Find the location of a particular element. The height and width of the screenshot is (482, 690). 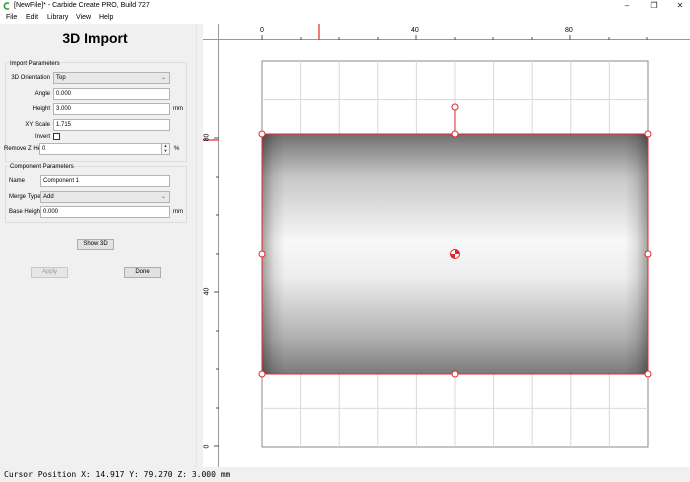

done-button: Done is located at coordinates (142, 272).